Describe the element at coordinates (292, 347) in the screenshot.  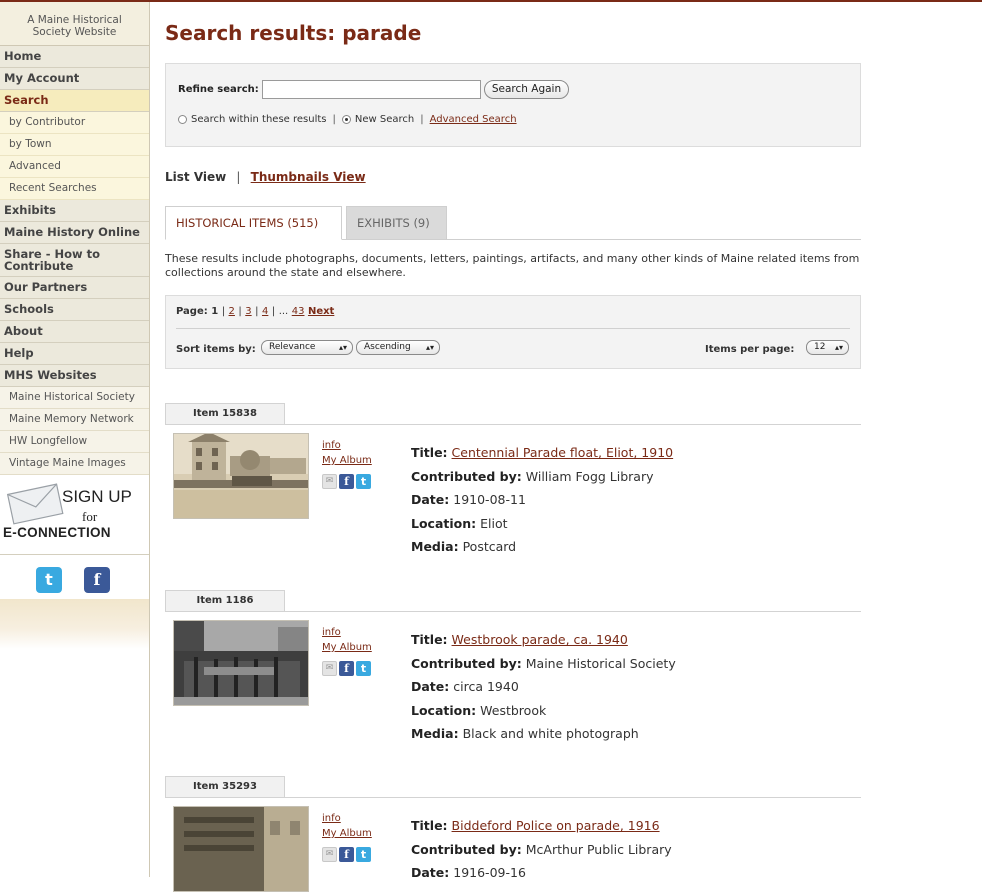
I see `sort-field-value: Relevance` at that location.